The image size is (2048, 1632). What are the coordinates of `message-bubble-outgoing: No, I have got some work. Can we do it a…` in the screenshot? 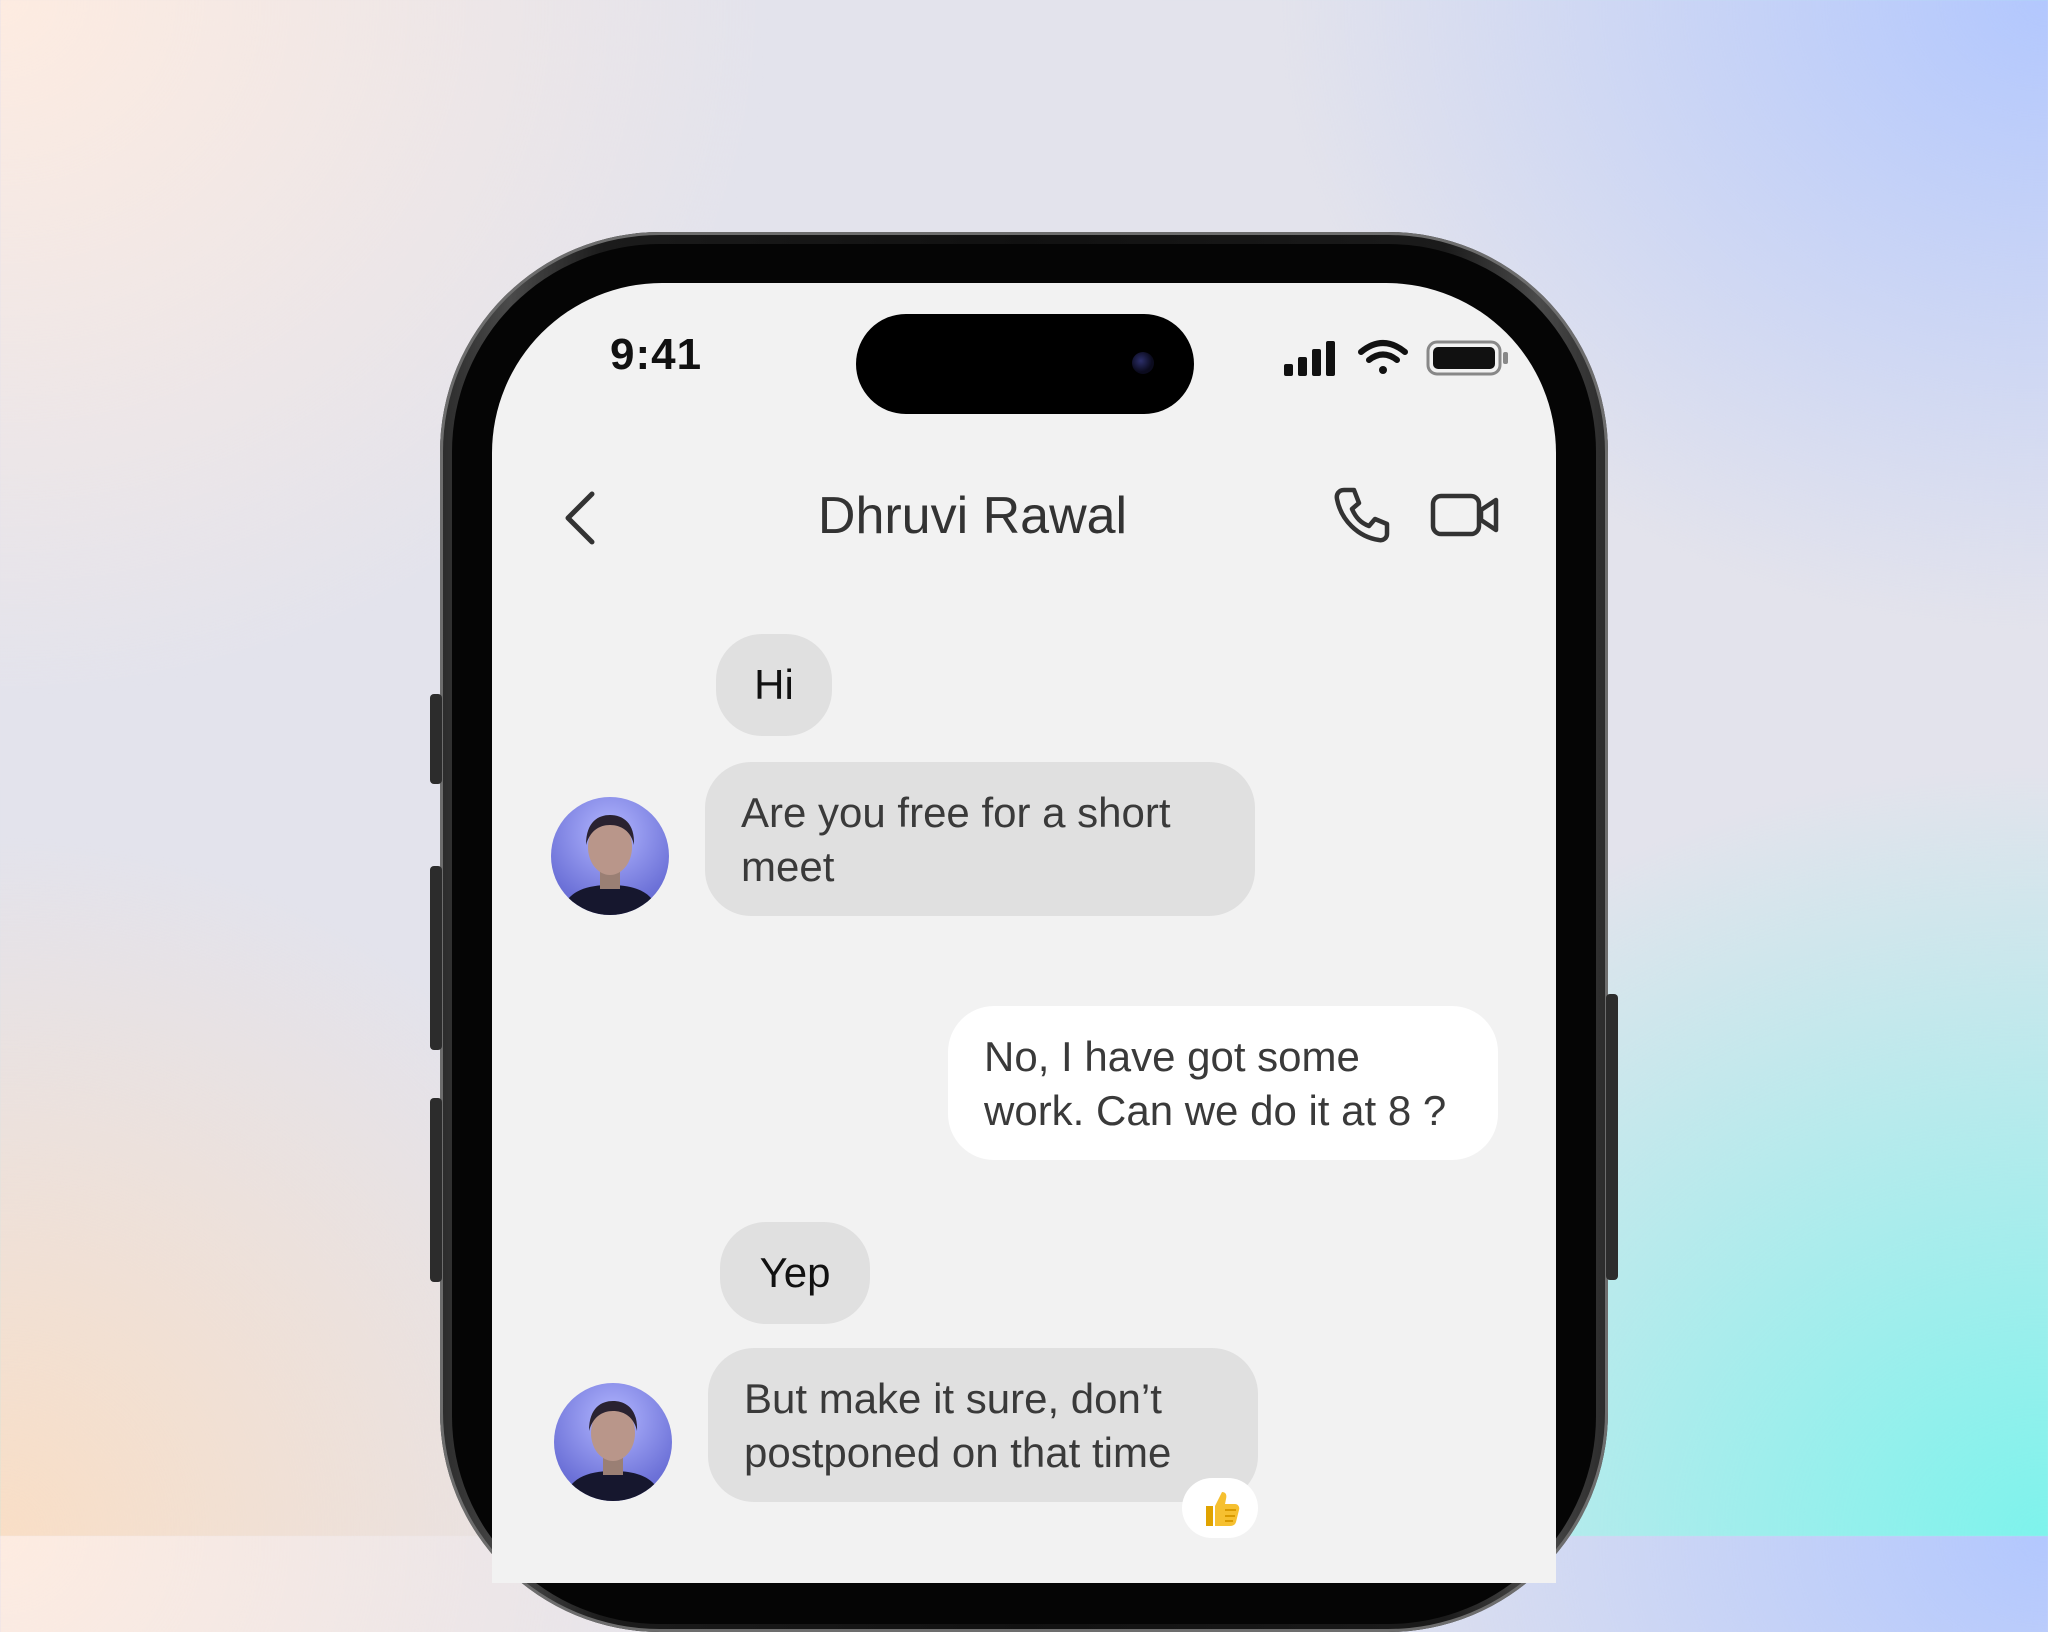 It's located at (1223, 1083).